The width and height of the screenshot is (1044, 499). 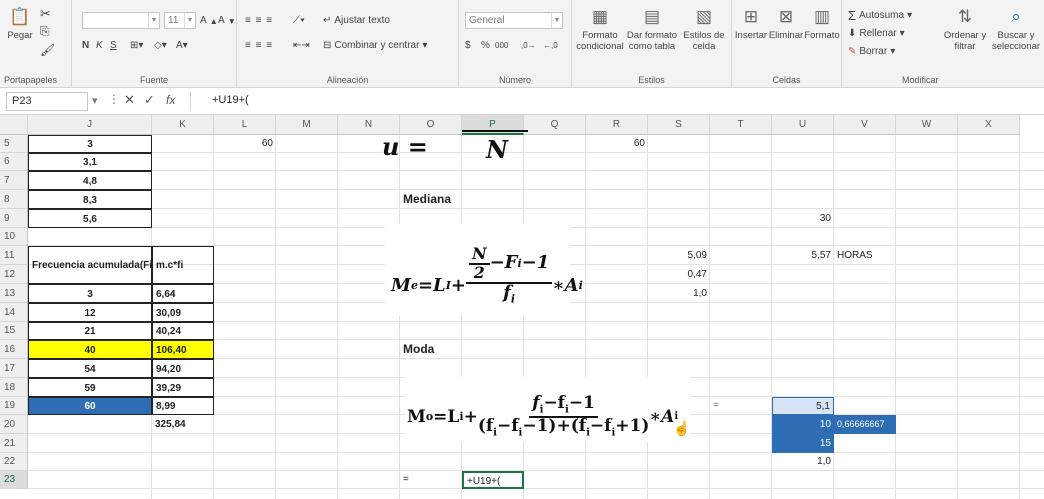 I want to click on cell-j19: 60, so click(x=90, y=406).